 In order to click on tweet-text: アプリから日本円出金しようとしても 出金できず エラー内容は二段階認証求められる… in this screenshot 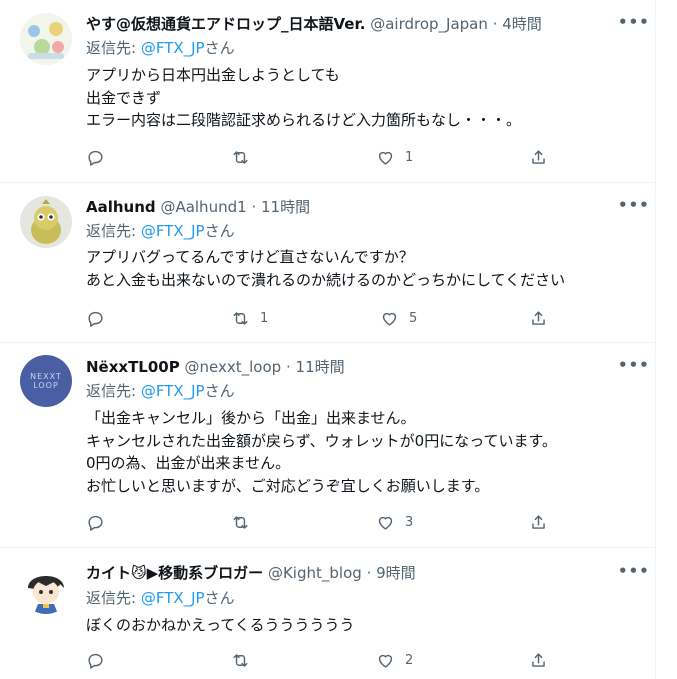, I will do `click(361, 98)`.